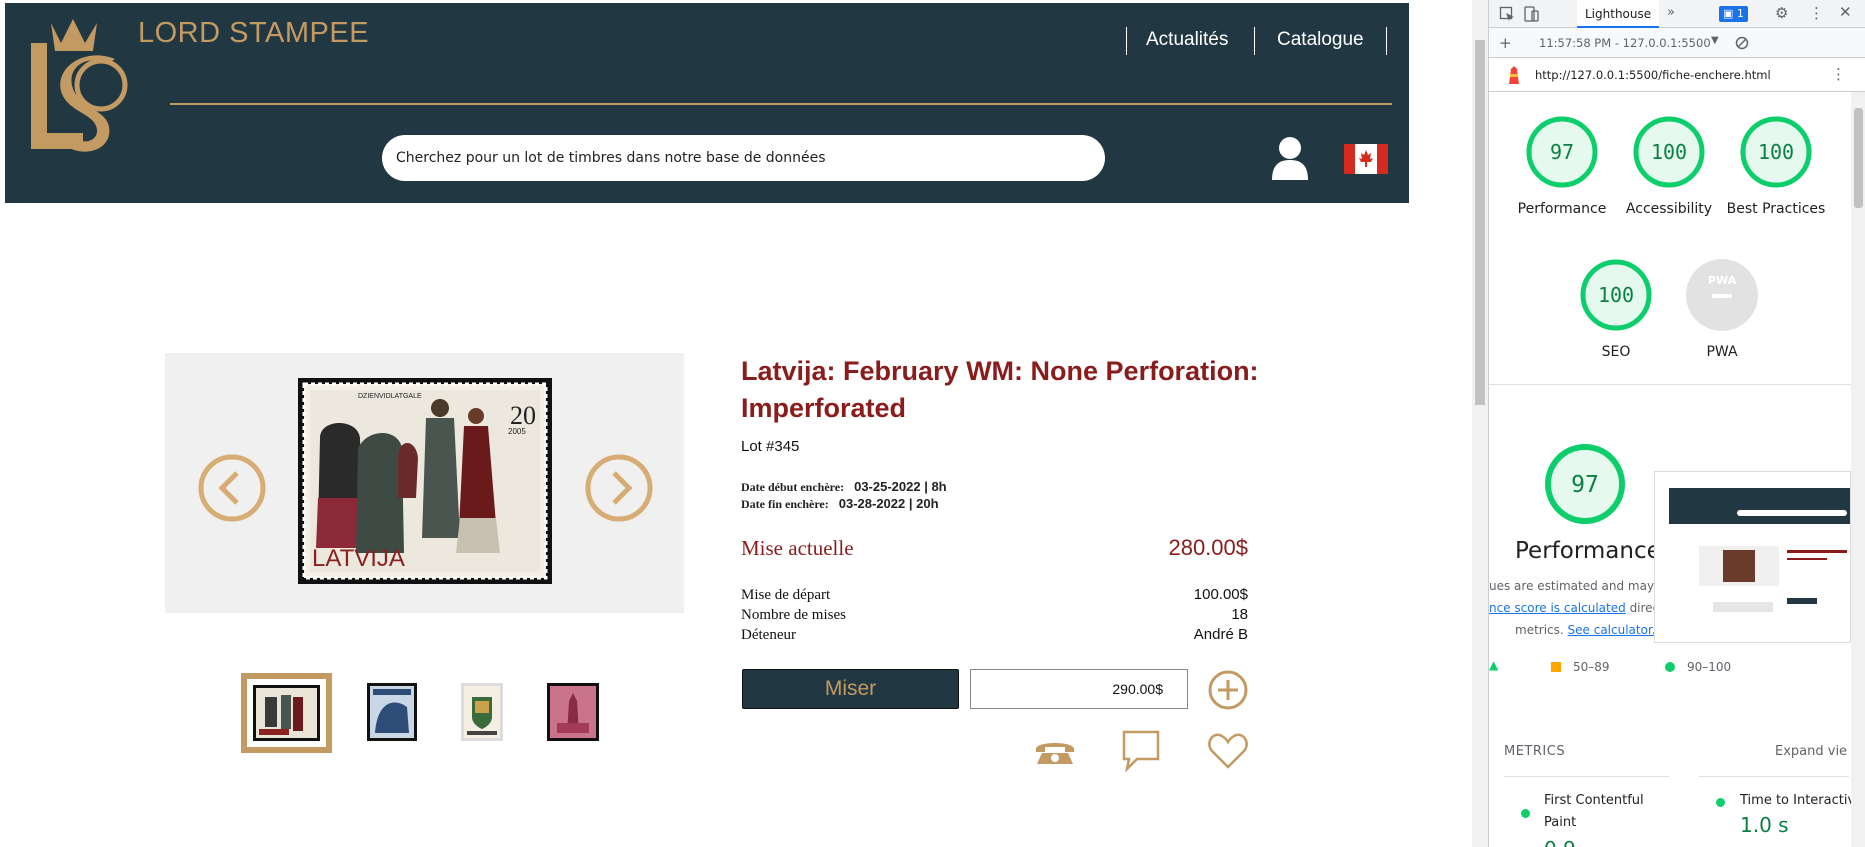 Image resolution: width=1865 pixels, height=847 pixels. Describe the element at coordinates (425, 481) in the screenshot. I see `main-stamp-image: 20 2005 DZIENVIDLATGALE LATVIJA` at that location.